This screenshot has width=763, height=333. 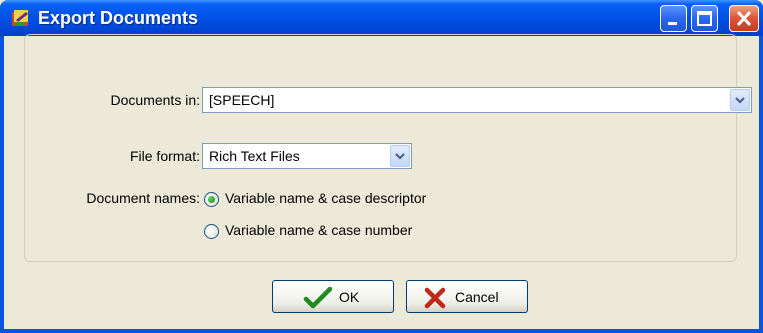 What do you see at coordinates (143, 198) in the screenshot?
I see `document-names-label: Document names:` at bounding box center [143, 198].